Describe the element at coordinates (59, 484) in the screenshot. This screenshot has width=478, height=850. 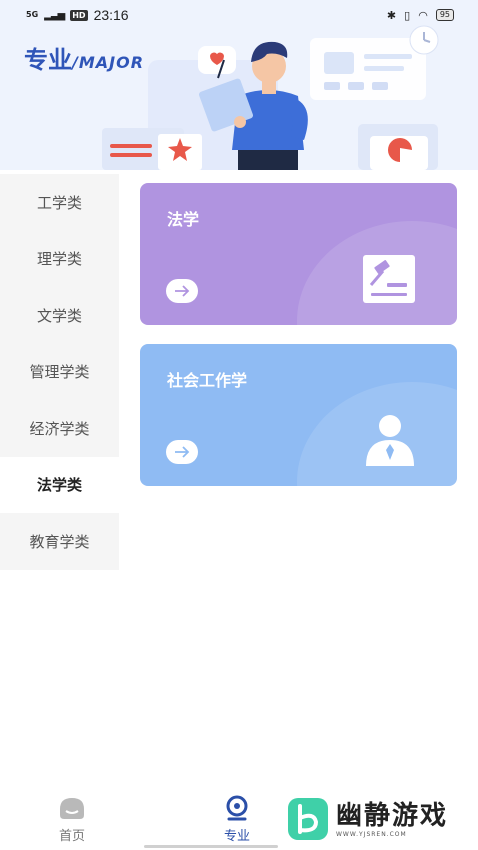
I see `sidebar-item-law: 法学类` at that location.